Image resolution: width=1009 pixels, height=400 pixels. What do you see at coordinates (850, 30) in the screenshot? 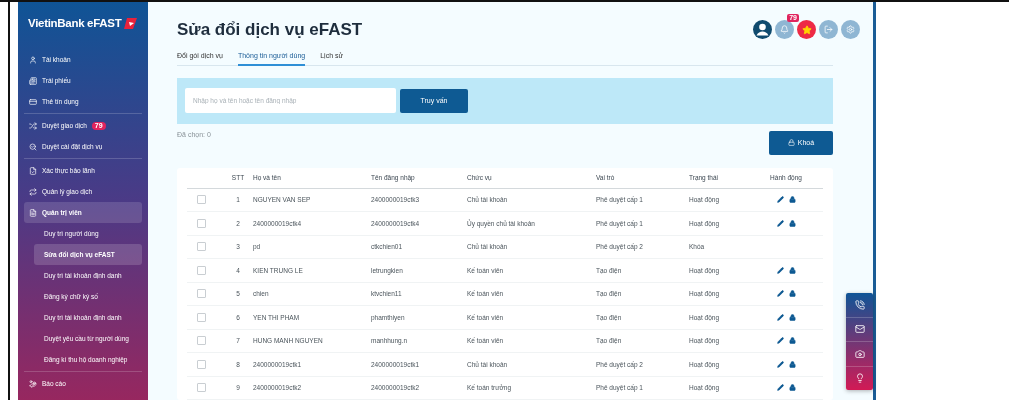
I see `settings-icon` at bounding box center [850, 30].